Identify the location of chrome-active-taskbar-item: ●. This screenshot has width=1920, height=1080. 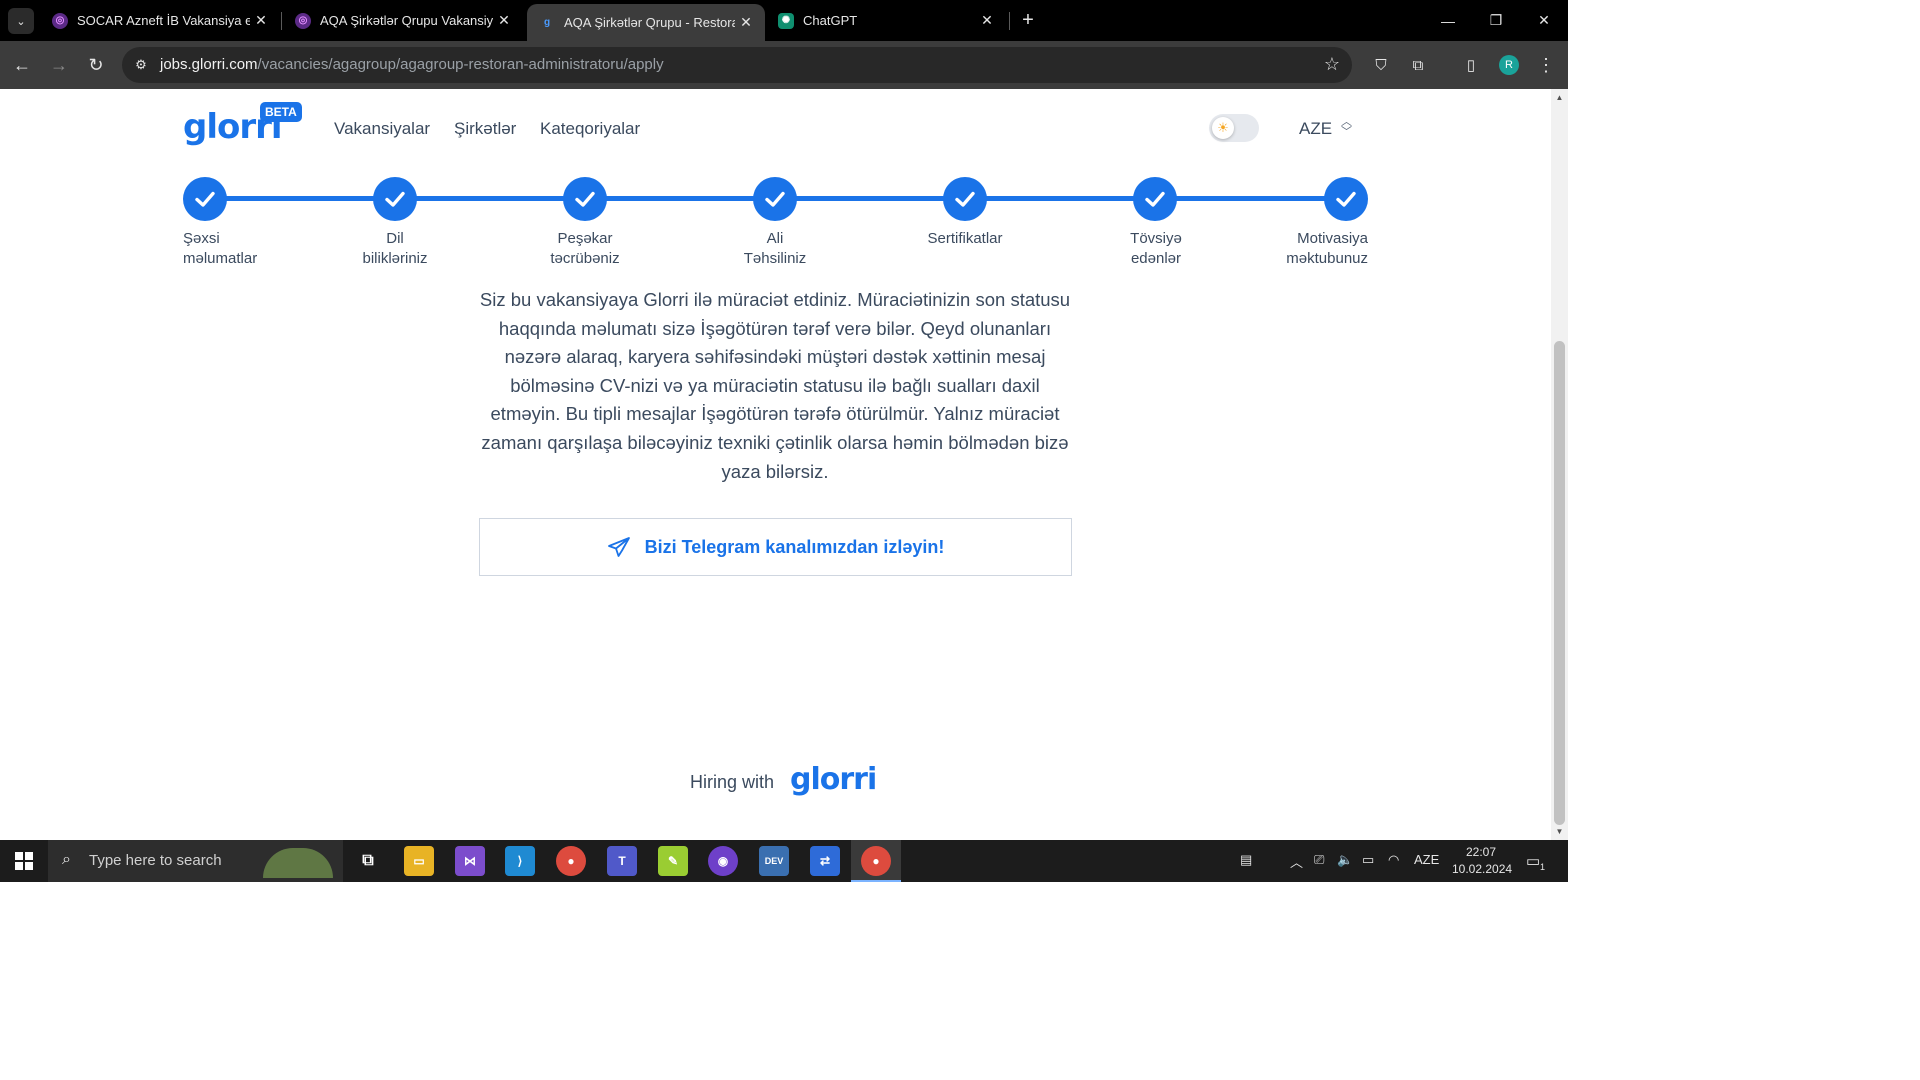
(876, 861).